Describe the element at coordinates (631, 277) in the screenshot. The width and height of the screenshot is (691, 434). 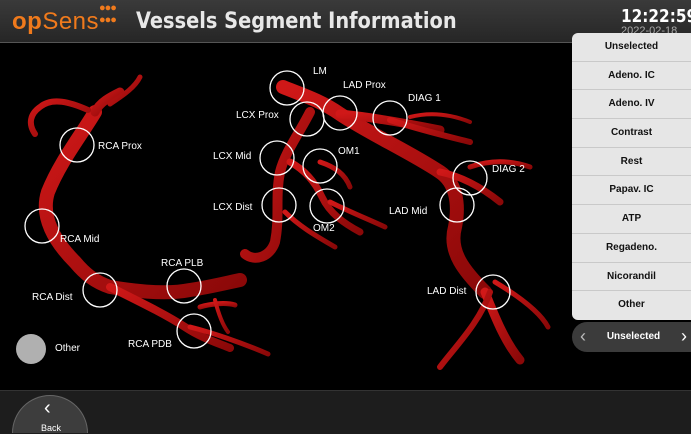
I see `menu-item-nicorandil: Nicorandil` at that location.